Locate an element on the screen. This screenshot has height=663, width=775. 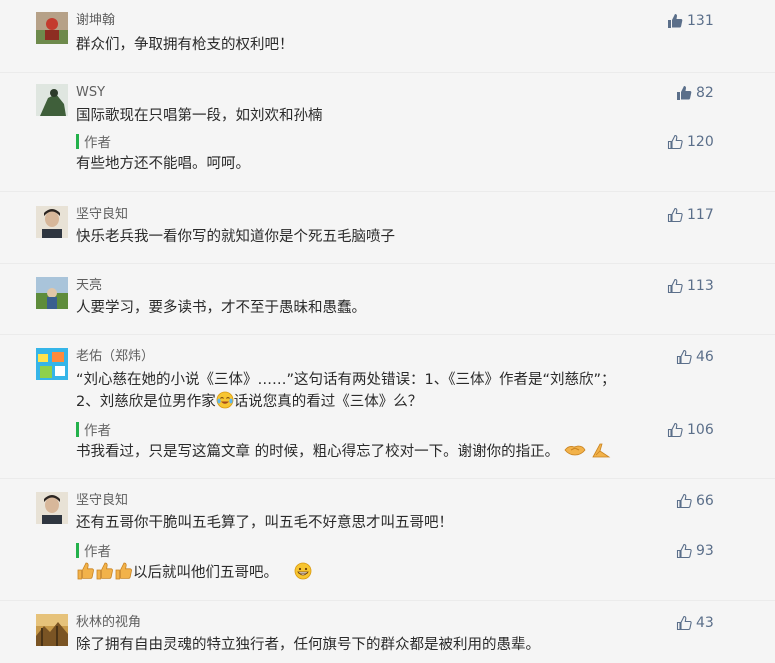
reply-like-button: 106 is located at coordinates (690, 430).